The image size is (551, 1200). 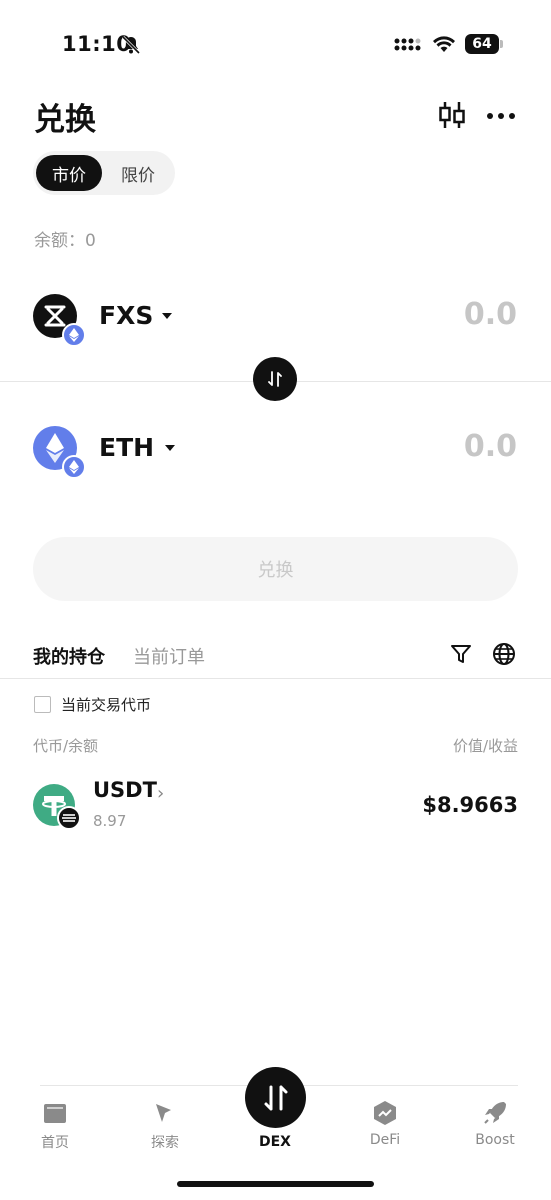 I want to click on filter-icon, so click(x=461, y=656).